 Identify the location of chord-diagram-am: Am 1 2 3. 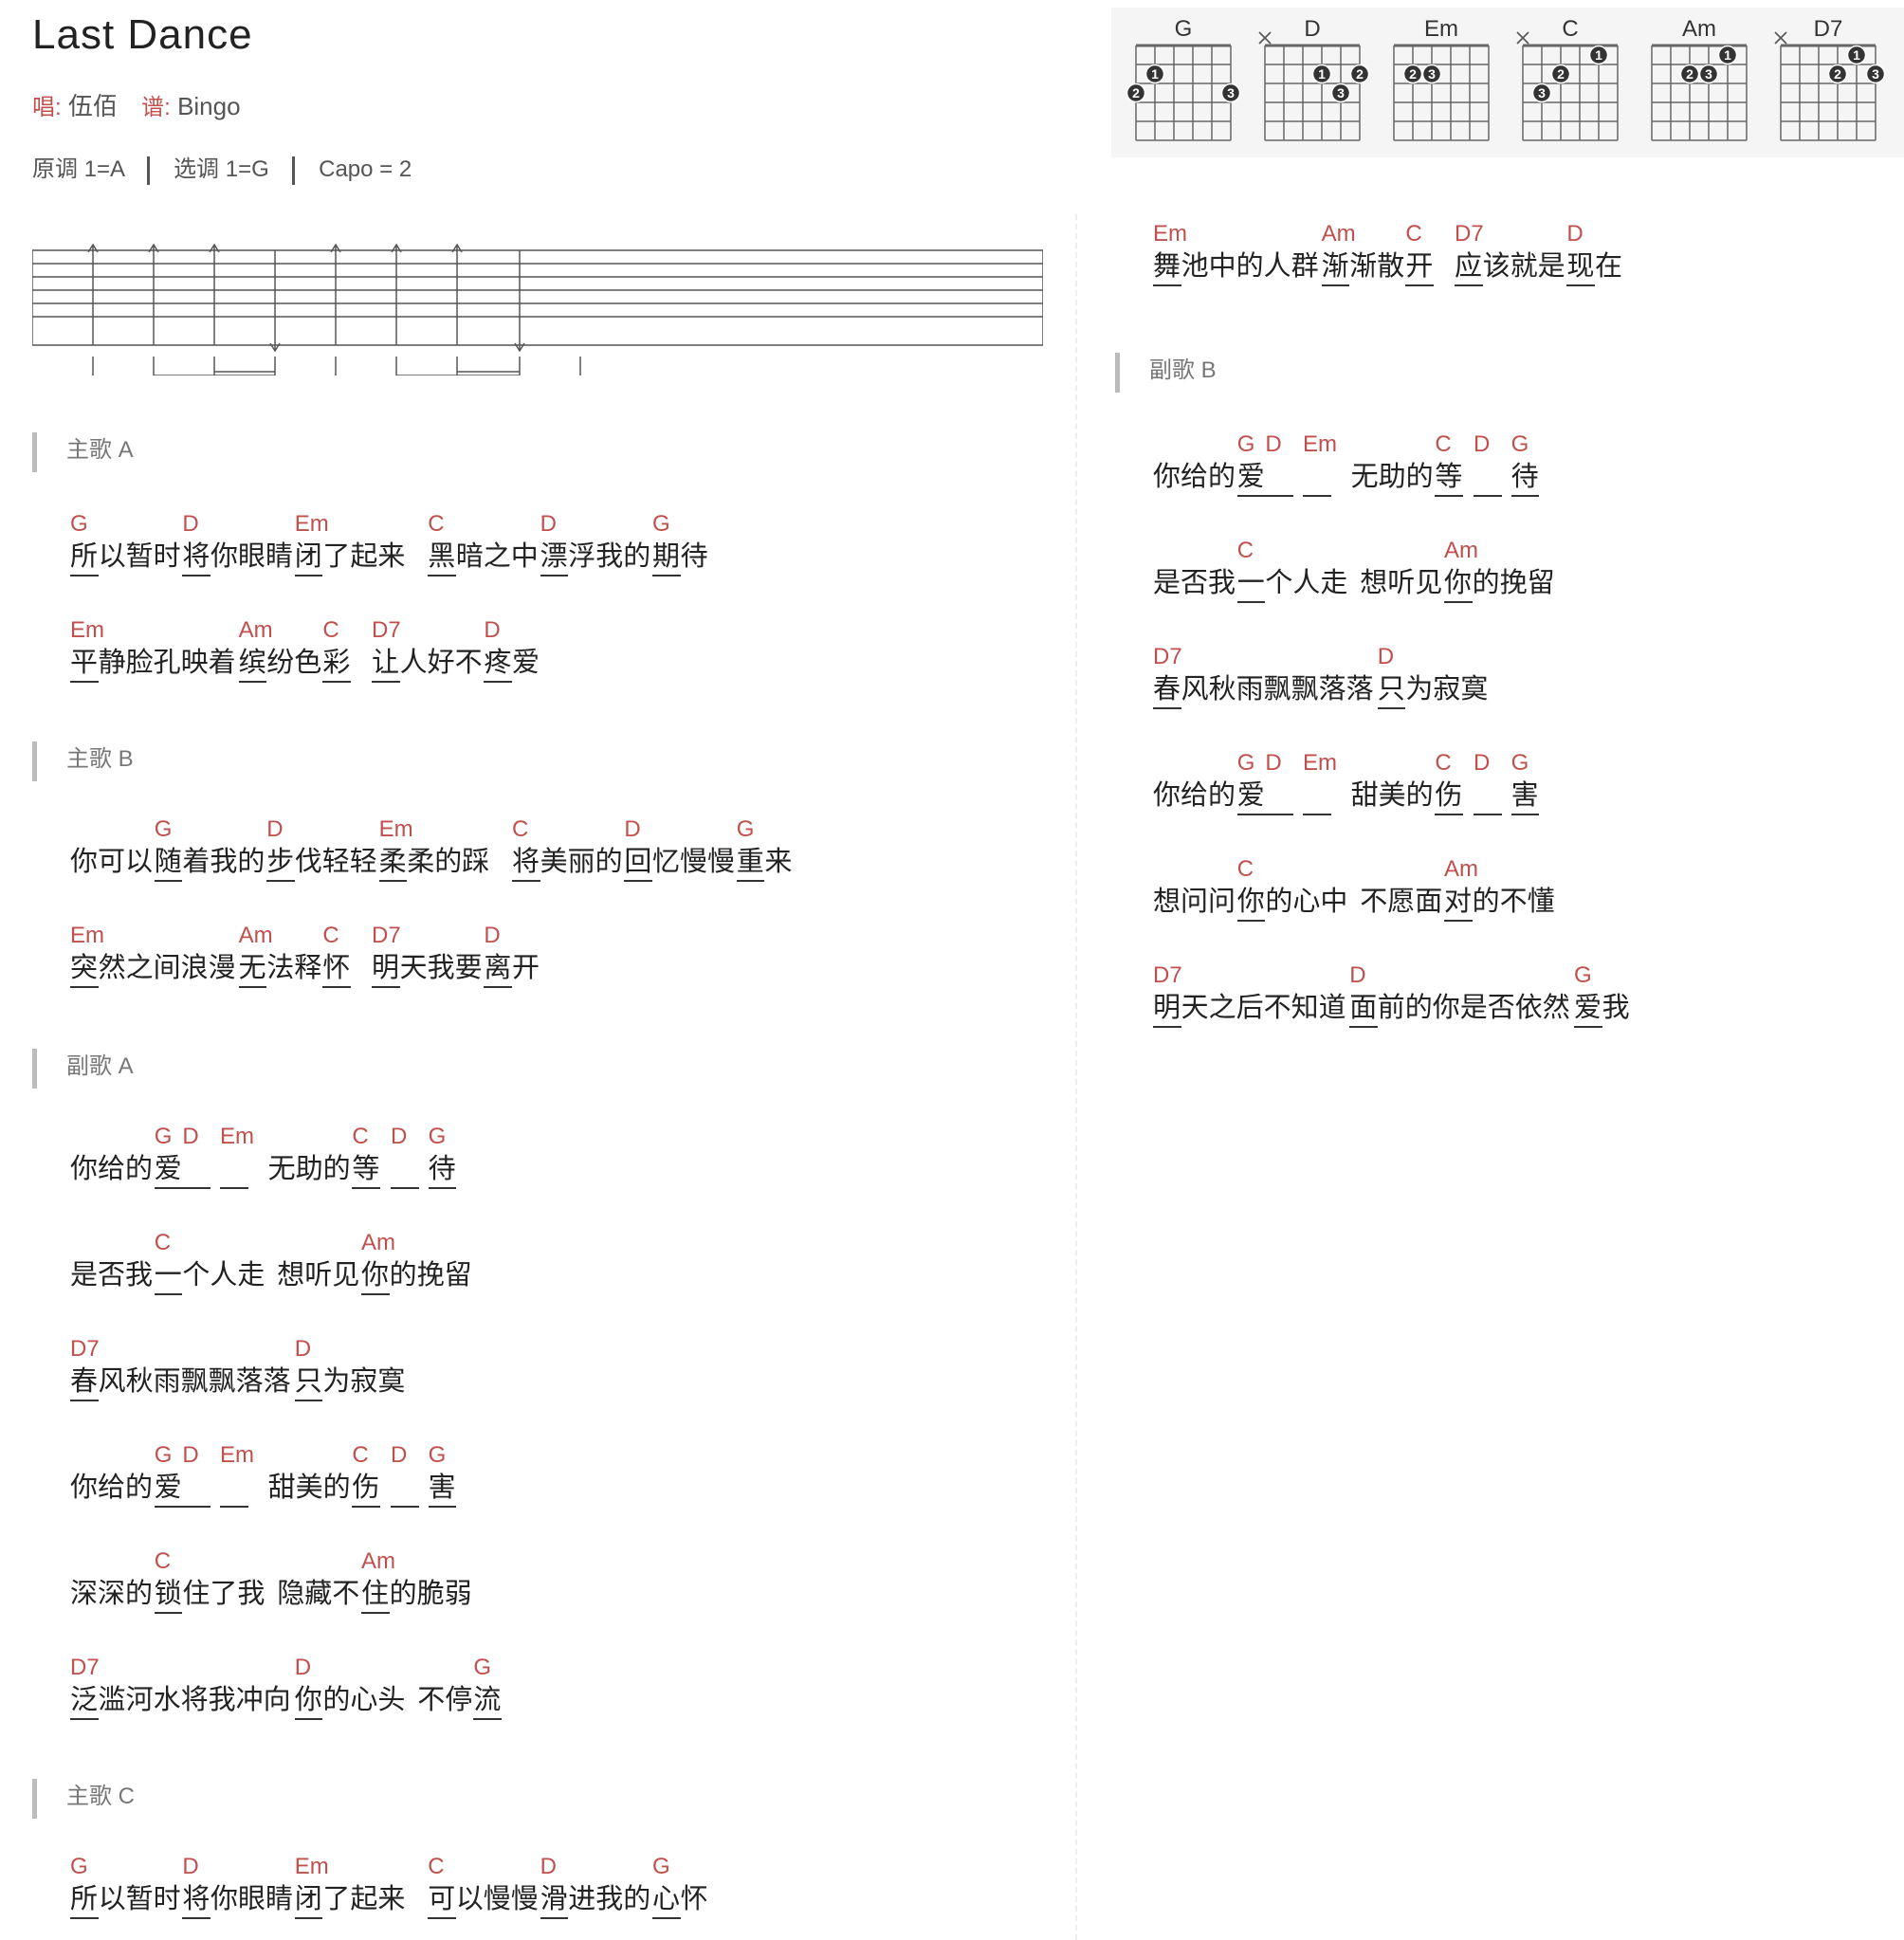
(1700, 78).